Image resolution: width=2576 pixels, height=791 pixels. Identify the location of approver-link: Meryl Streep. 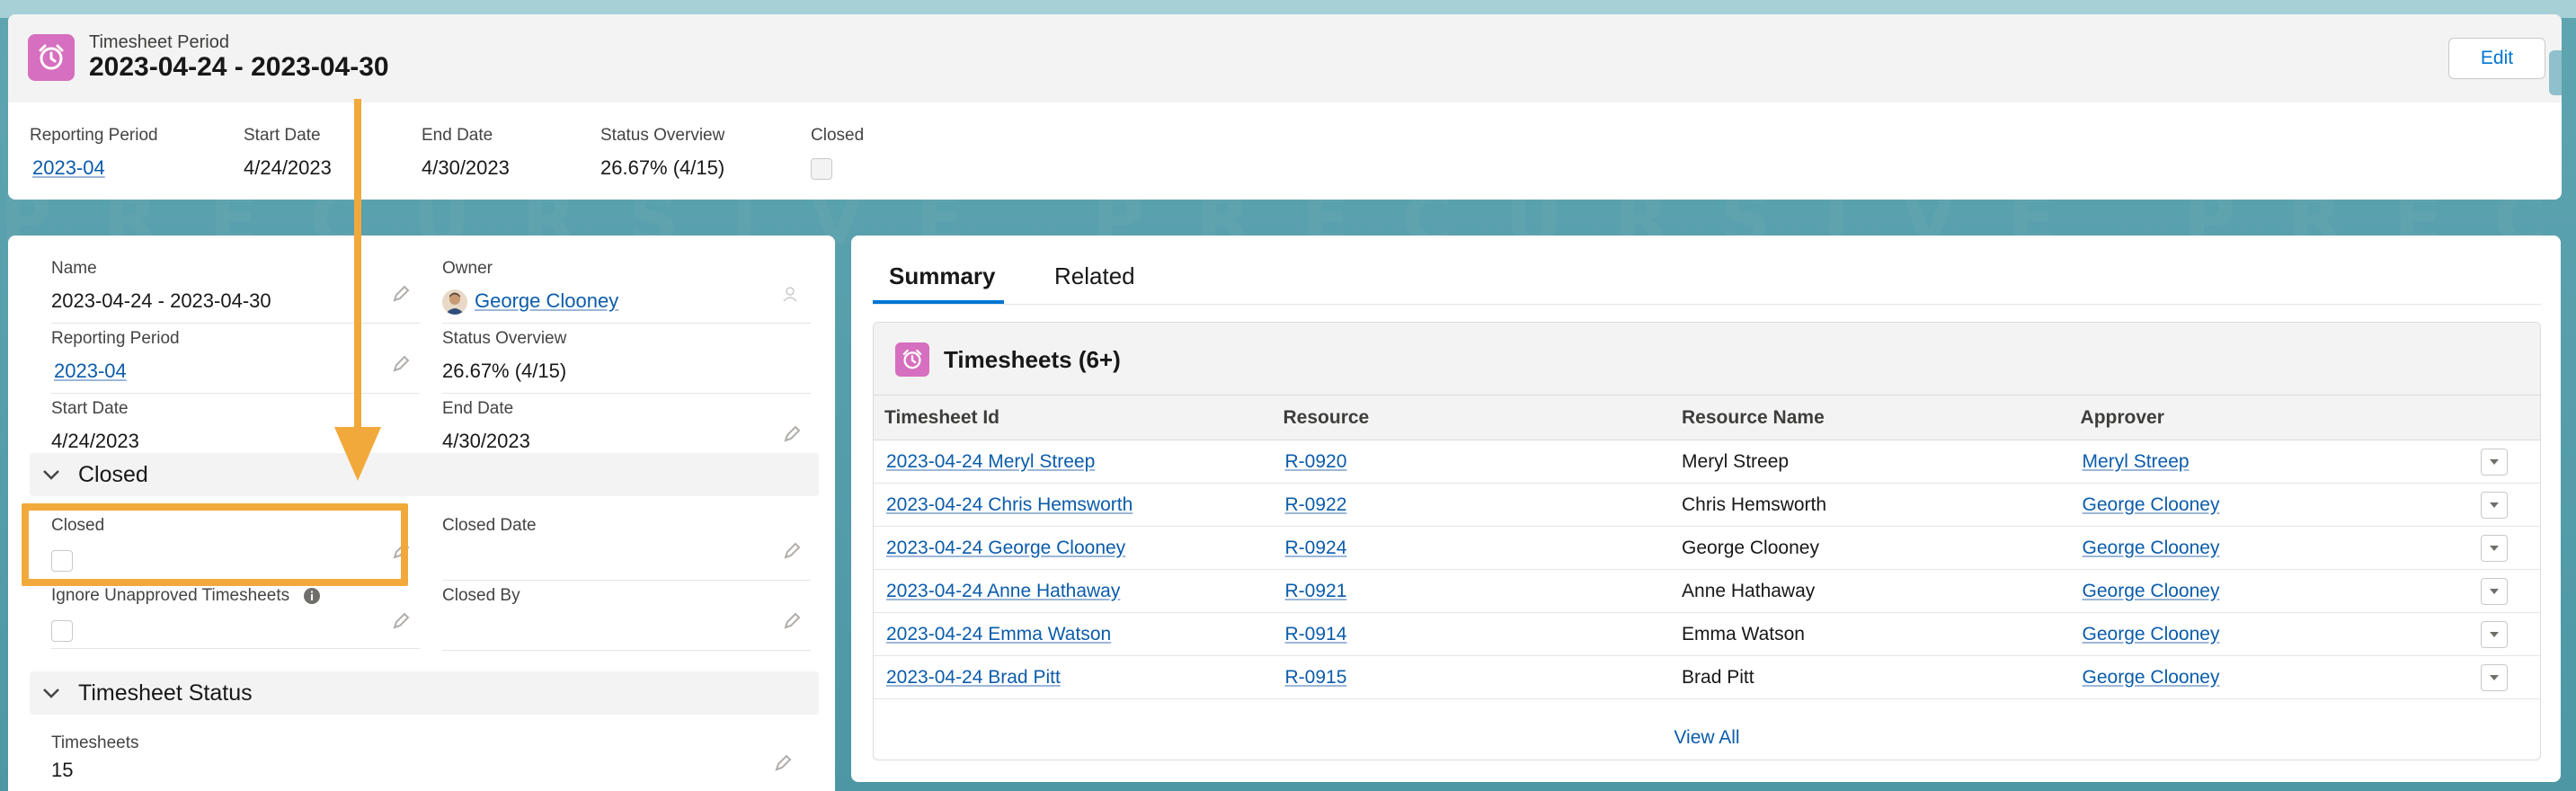
(2136, 461).